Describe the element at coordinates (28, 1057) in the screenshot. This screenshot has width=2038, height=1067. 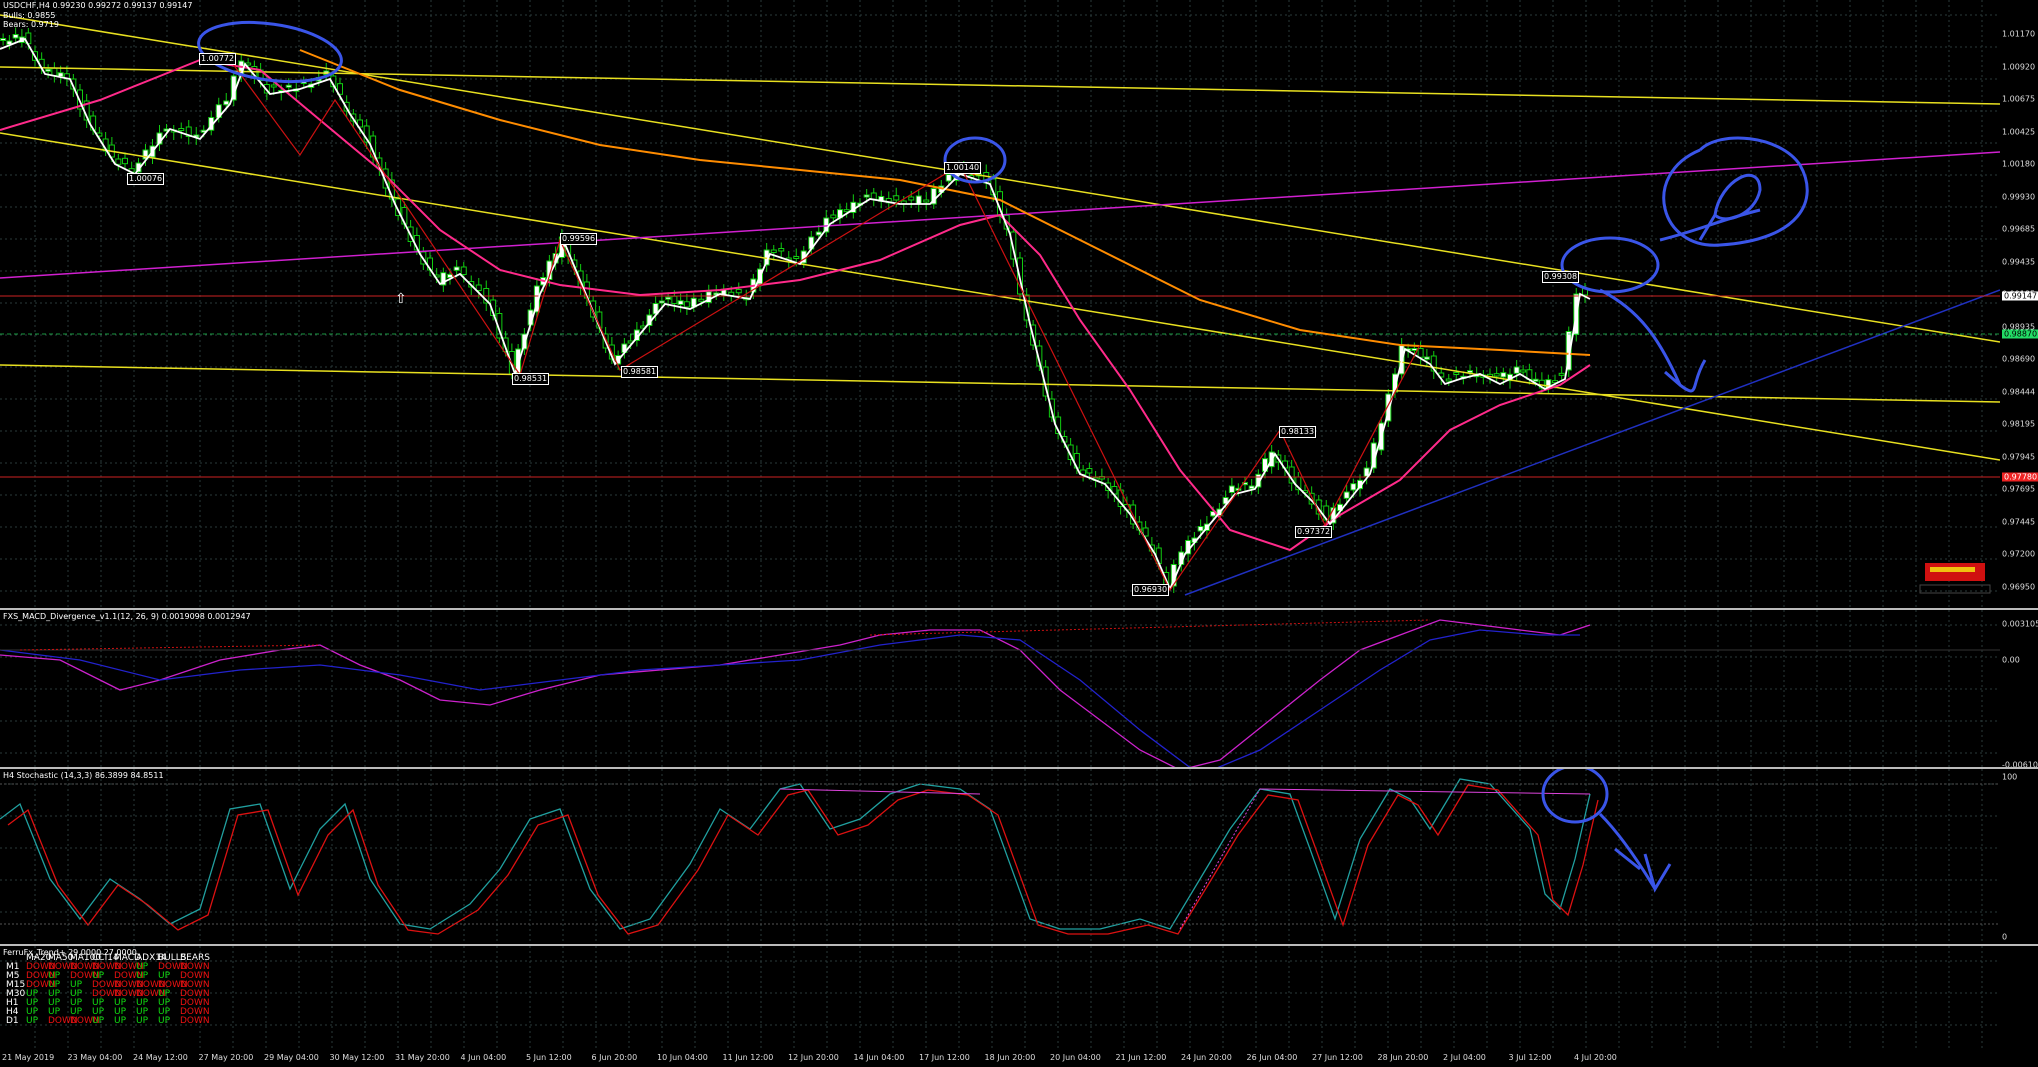
I see `time-axis-label: 21 May 2019` at that location.